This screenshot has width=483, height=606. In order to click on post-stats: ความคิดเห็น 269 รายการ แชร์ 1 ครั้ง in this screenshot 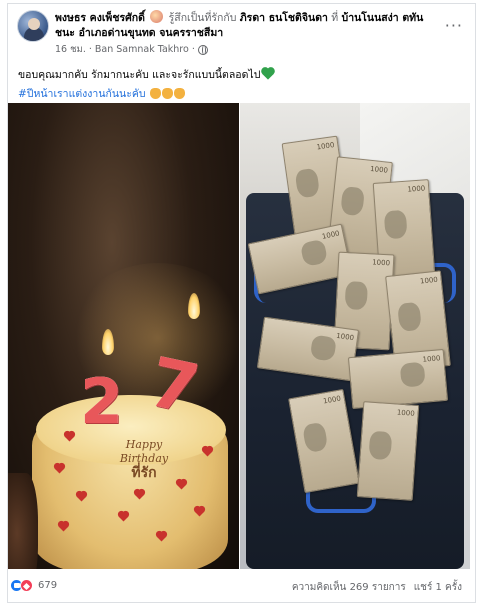, I will do `click(377, 587)`.